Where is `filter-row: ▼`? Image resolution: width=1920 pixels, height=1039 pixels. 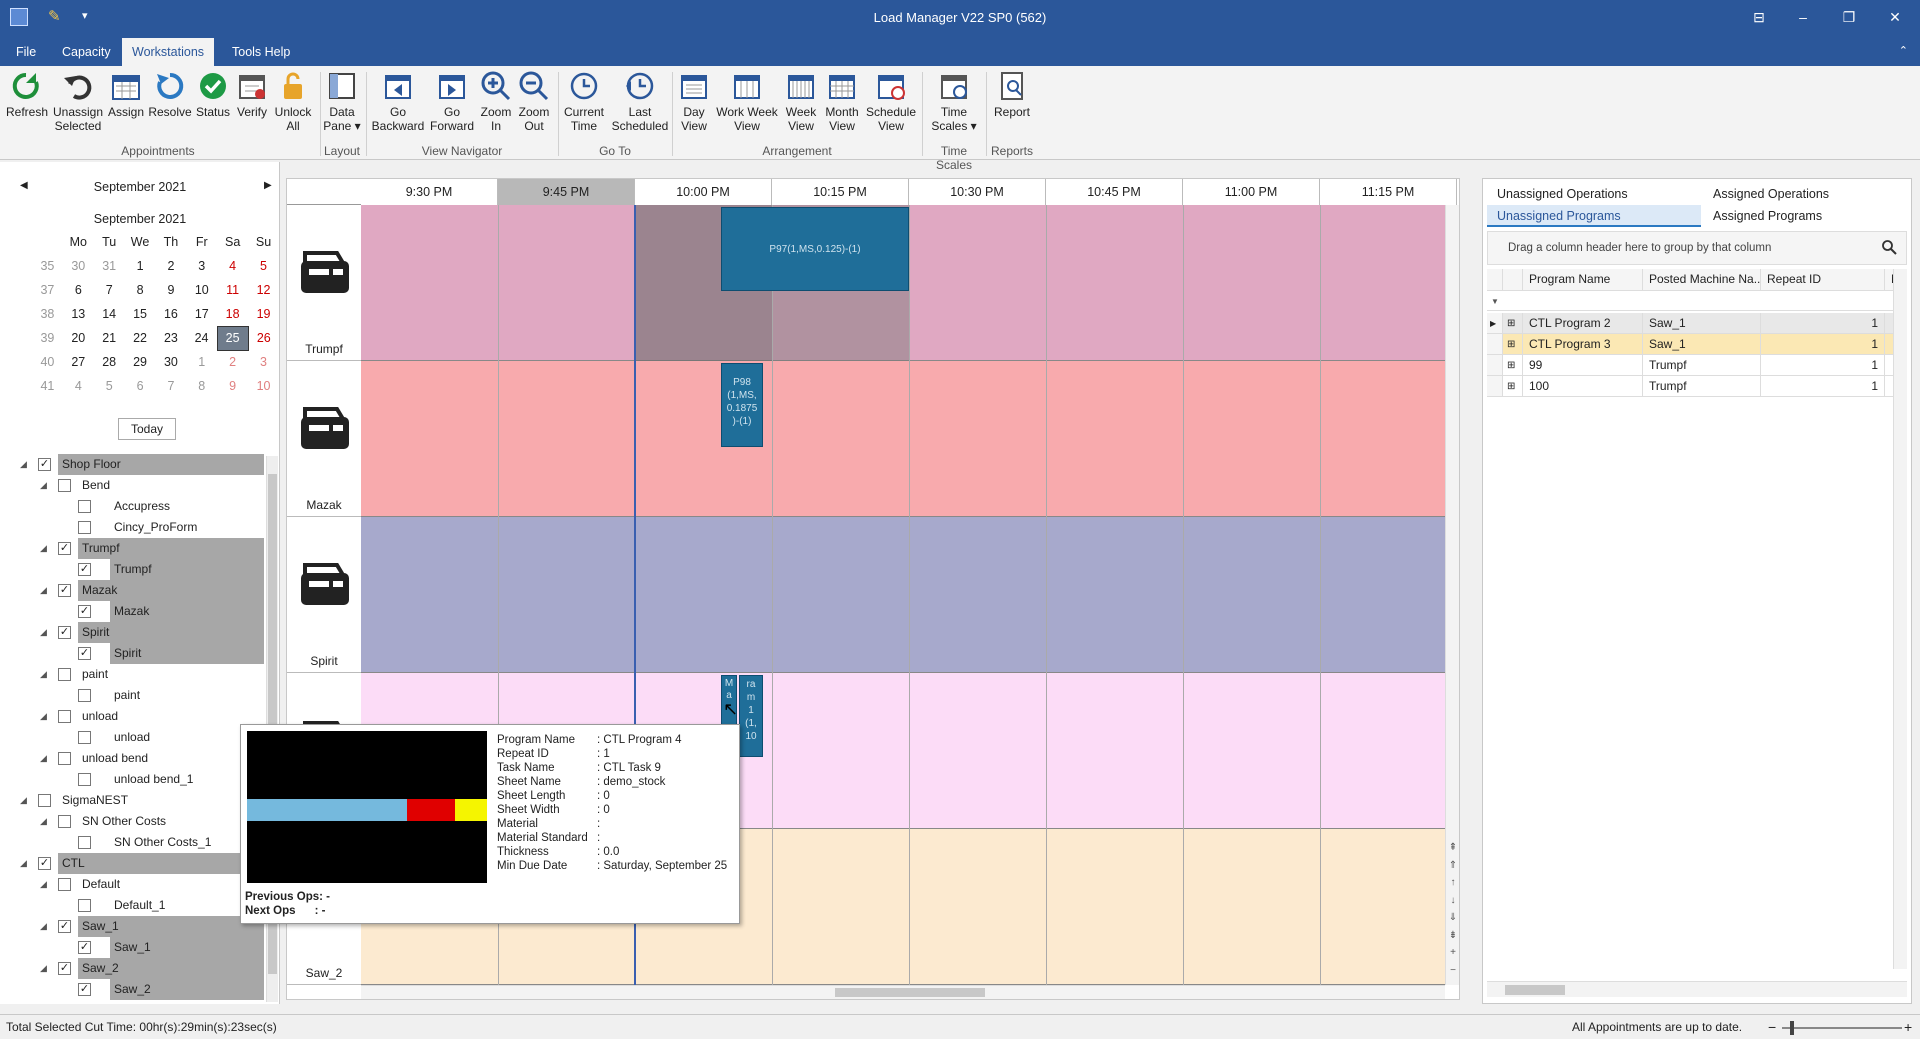
filter-row: ▼ is located at coordinates (1691, 301).